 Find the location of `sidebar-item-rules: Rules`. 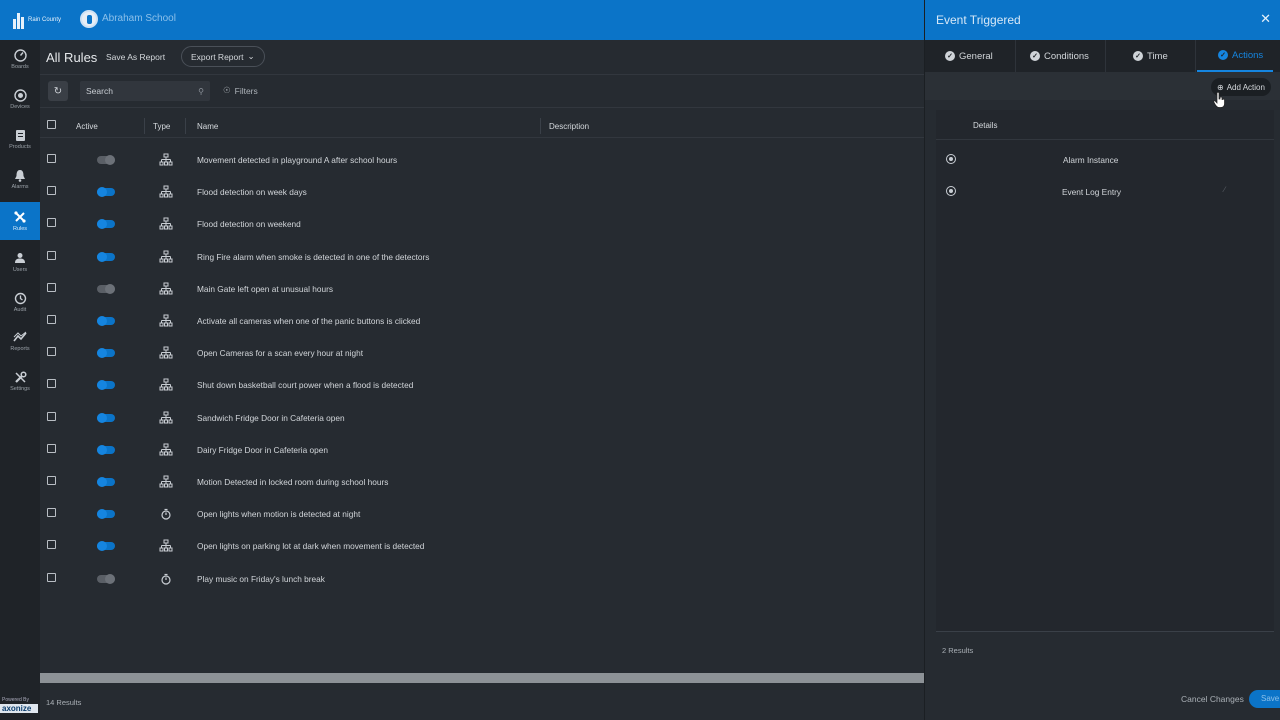

sidebar-item-rules: Rules is located at coordinates (20, 221).